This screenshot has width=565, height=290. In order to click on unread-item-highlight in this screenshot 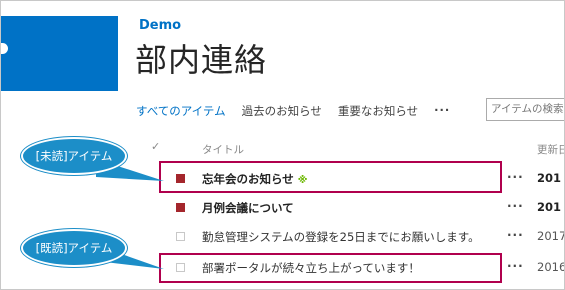, I will do `click(330, 177)`.